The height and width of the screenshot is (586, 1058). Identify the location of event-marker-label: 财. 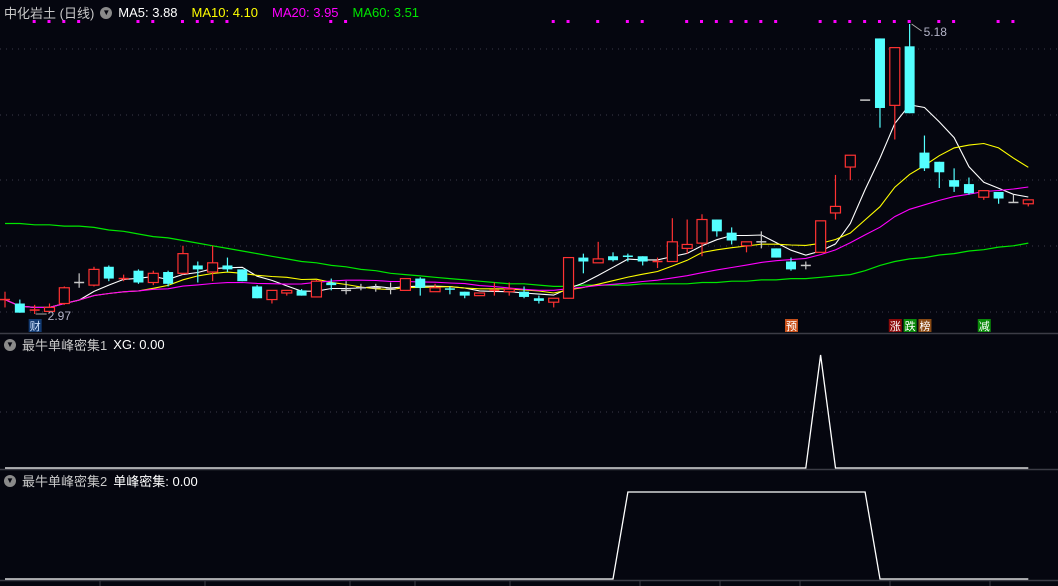
(35, 326).